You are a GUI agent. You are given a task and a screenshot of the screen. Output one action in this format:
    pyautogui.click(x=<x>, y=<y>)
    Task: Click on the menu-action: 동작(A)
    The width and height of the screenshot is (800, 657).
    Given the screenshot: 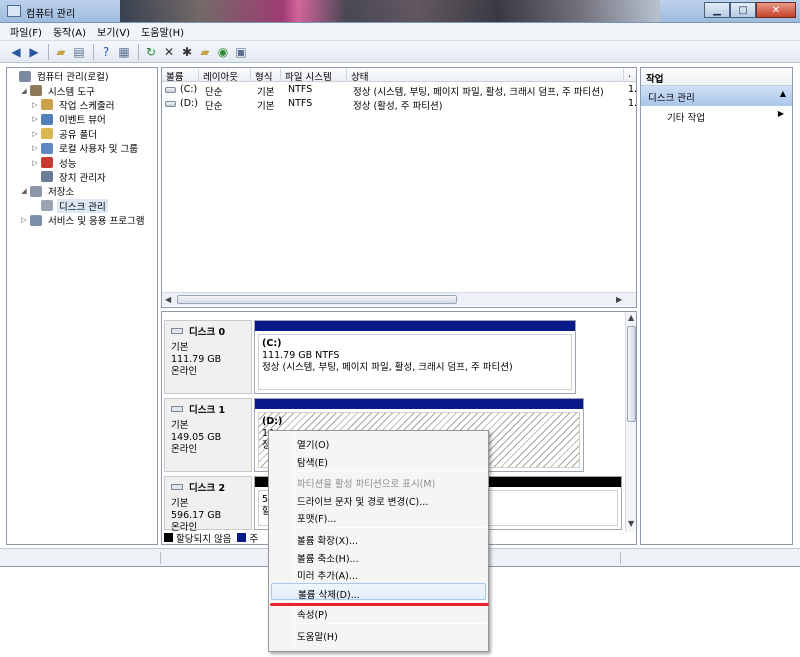 What is the action you would take?
    pyautogui.click(x=69, y=31)
    